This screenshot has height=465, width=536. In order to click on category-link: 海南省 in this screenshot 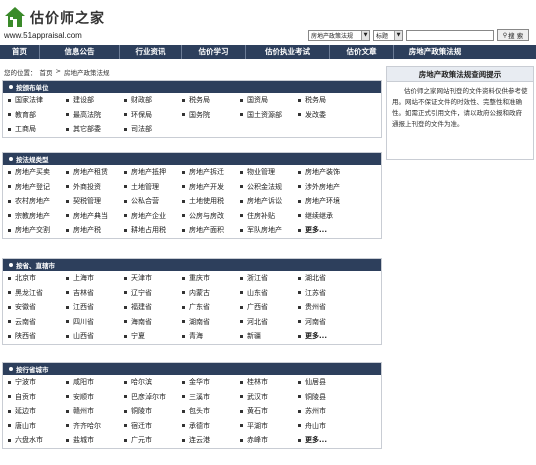, I will do `click(153, 322)`.